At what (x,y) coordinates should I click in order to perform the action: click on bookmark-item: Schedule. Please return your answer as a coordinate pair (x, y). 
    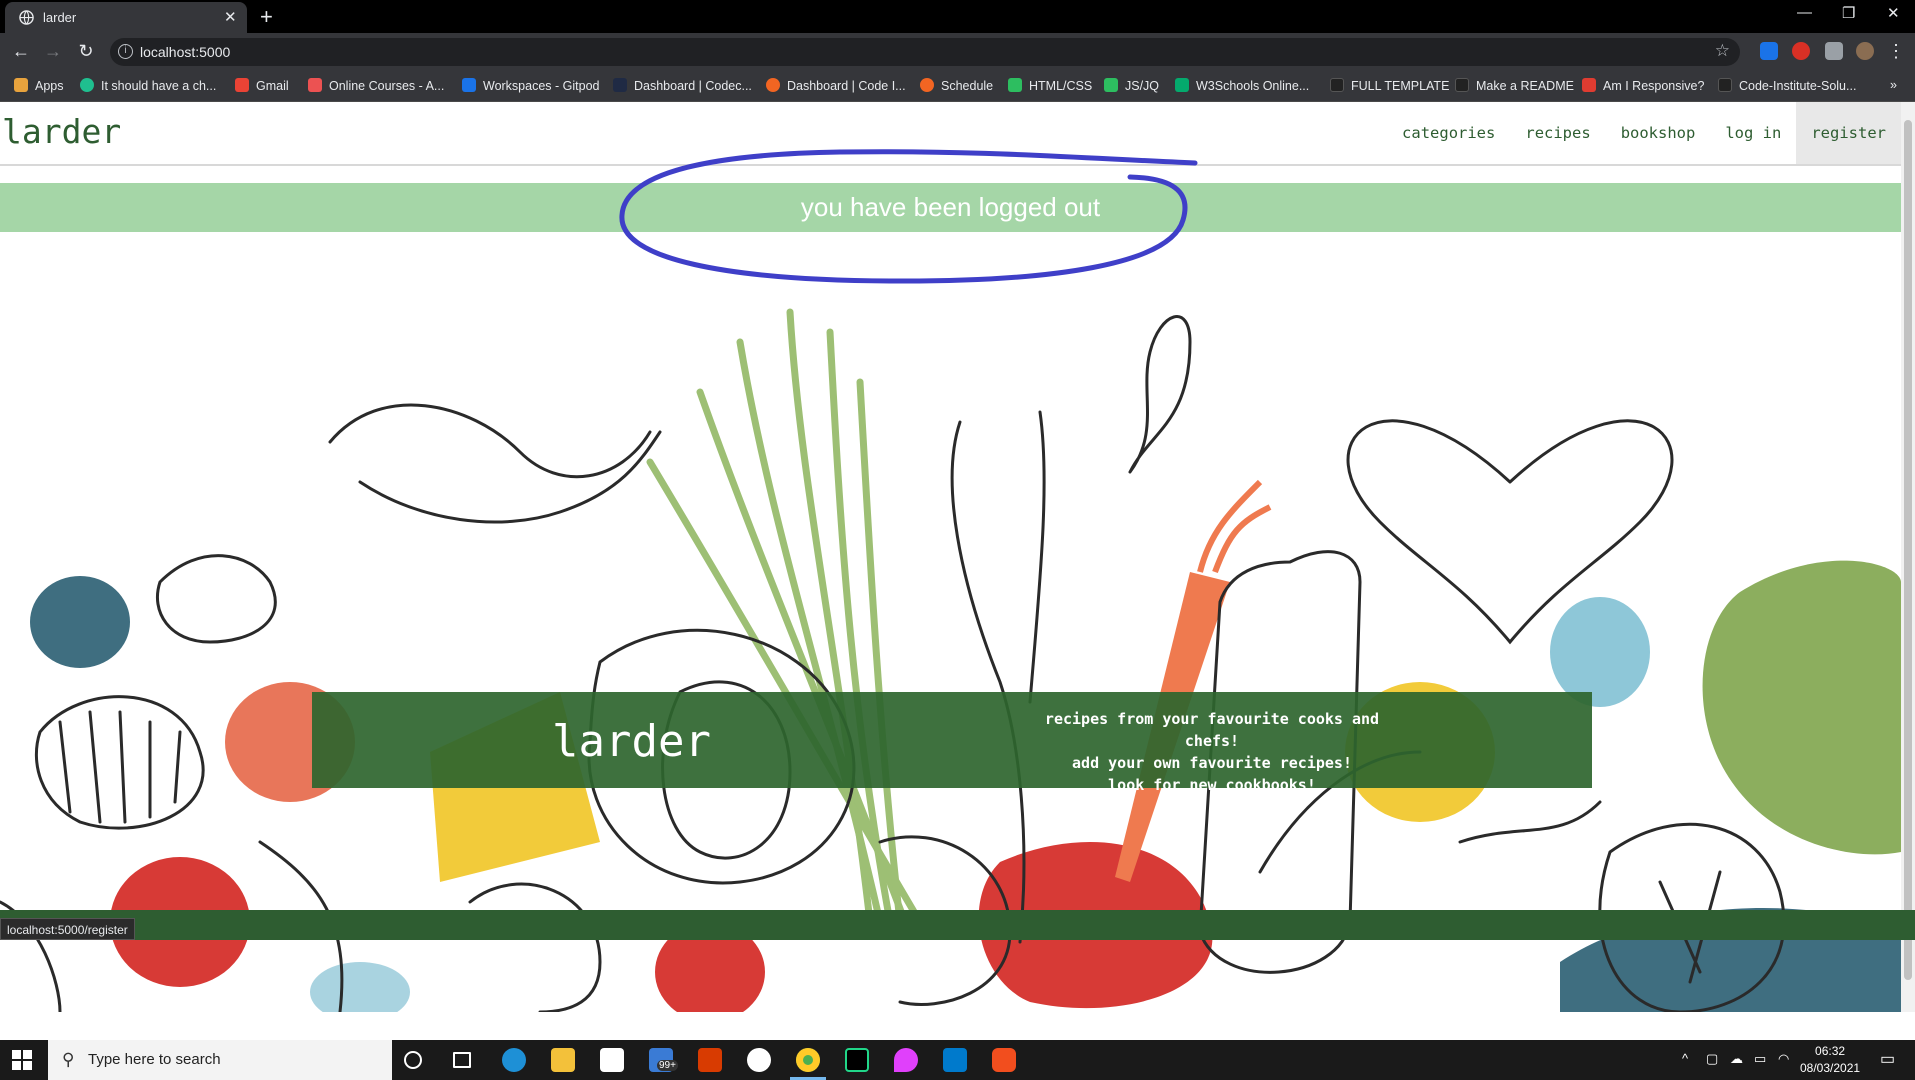
    Looking at the image, I should click on (956, 85).